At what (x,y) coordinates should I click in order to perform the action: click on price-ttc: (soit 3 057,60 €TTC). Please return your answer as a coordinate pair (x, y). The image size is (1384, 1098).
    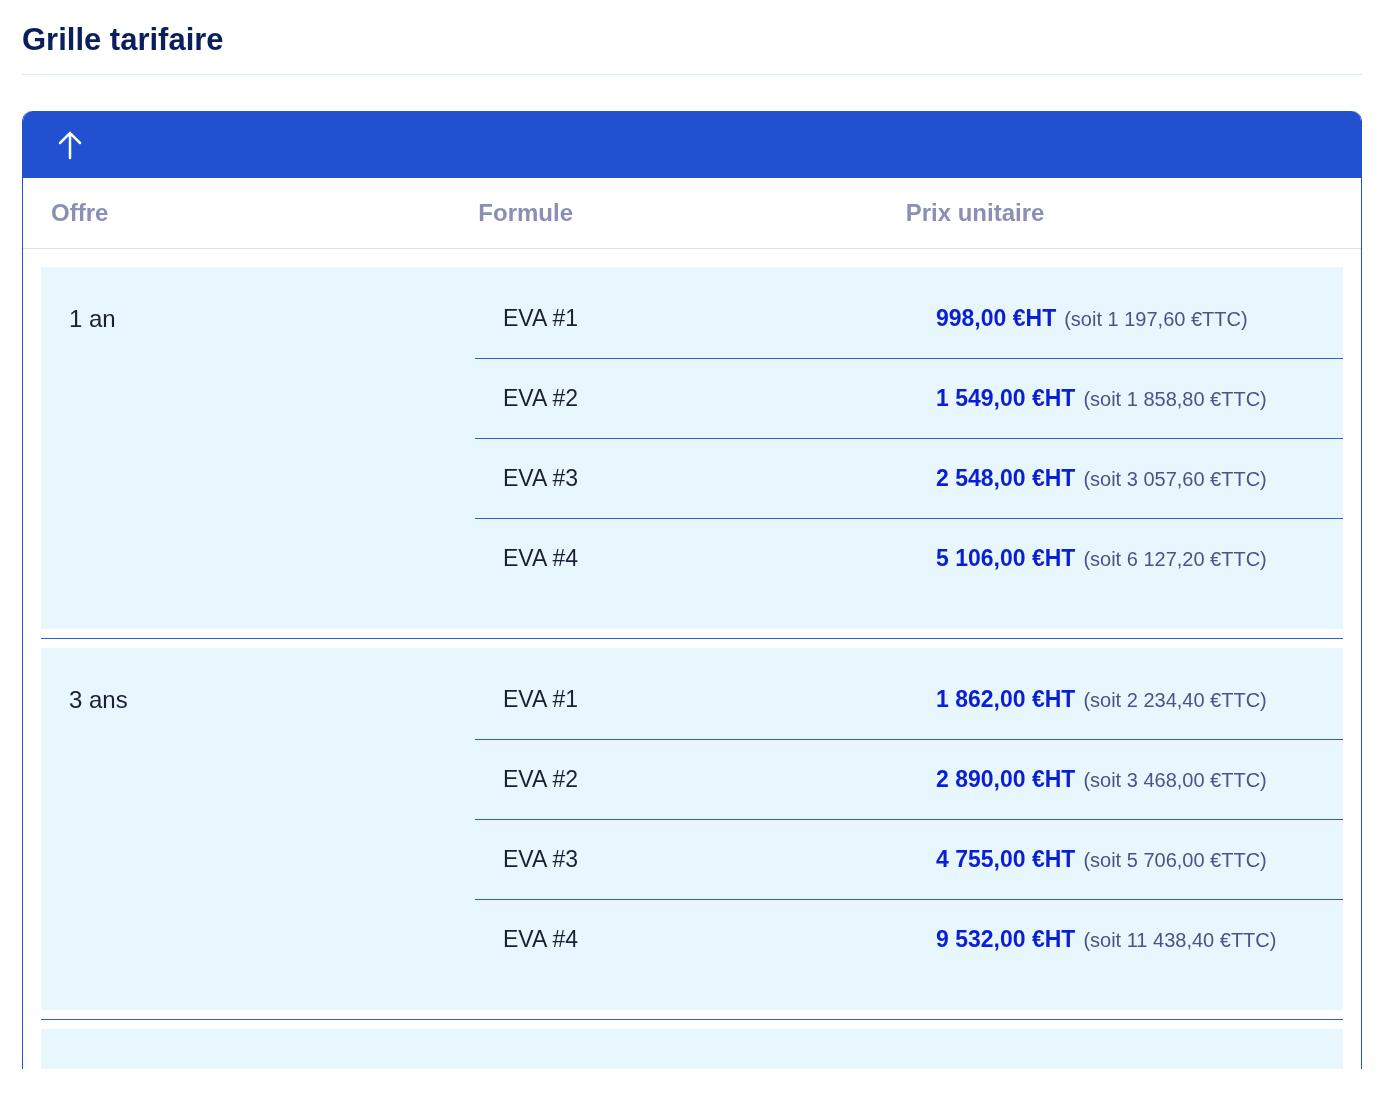
    Looking at the image, I should click on (1175, 479).